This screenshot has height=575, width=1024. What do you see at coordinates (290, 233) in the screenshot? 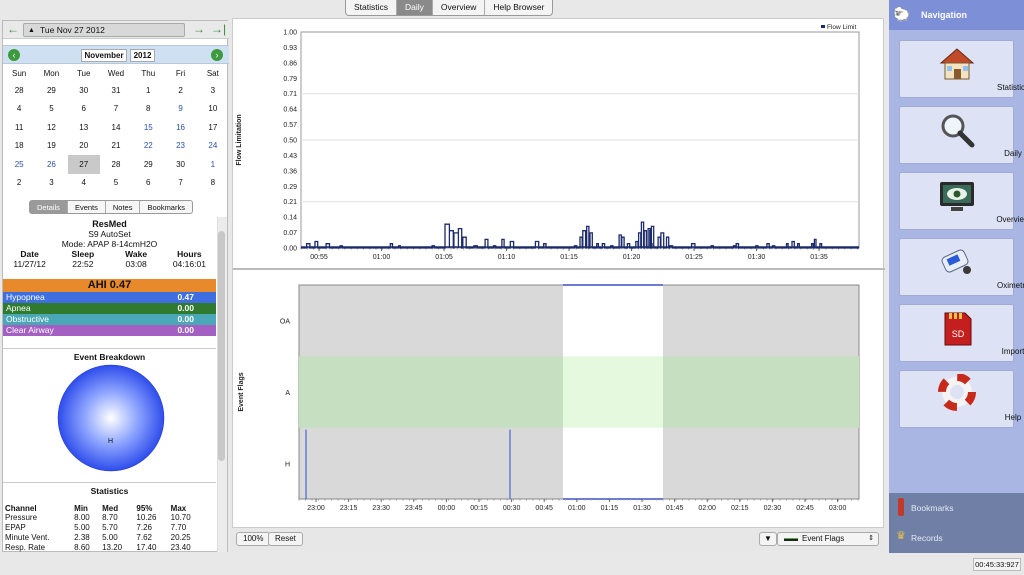
I see `flow-ytick-label: 0.07` at bounding box center [290, 233].